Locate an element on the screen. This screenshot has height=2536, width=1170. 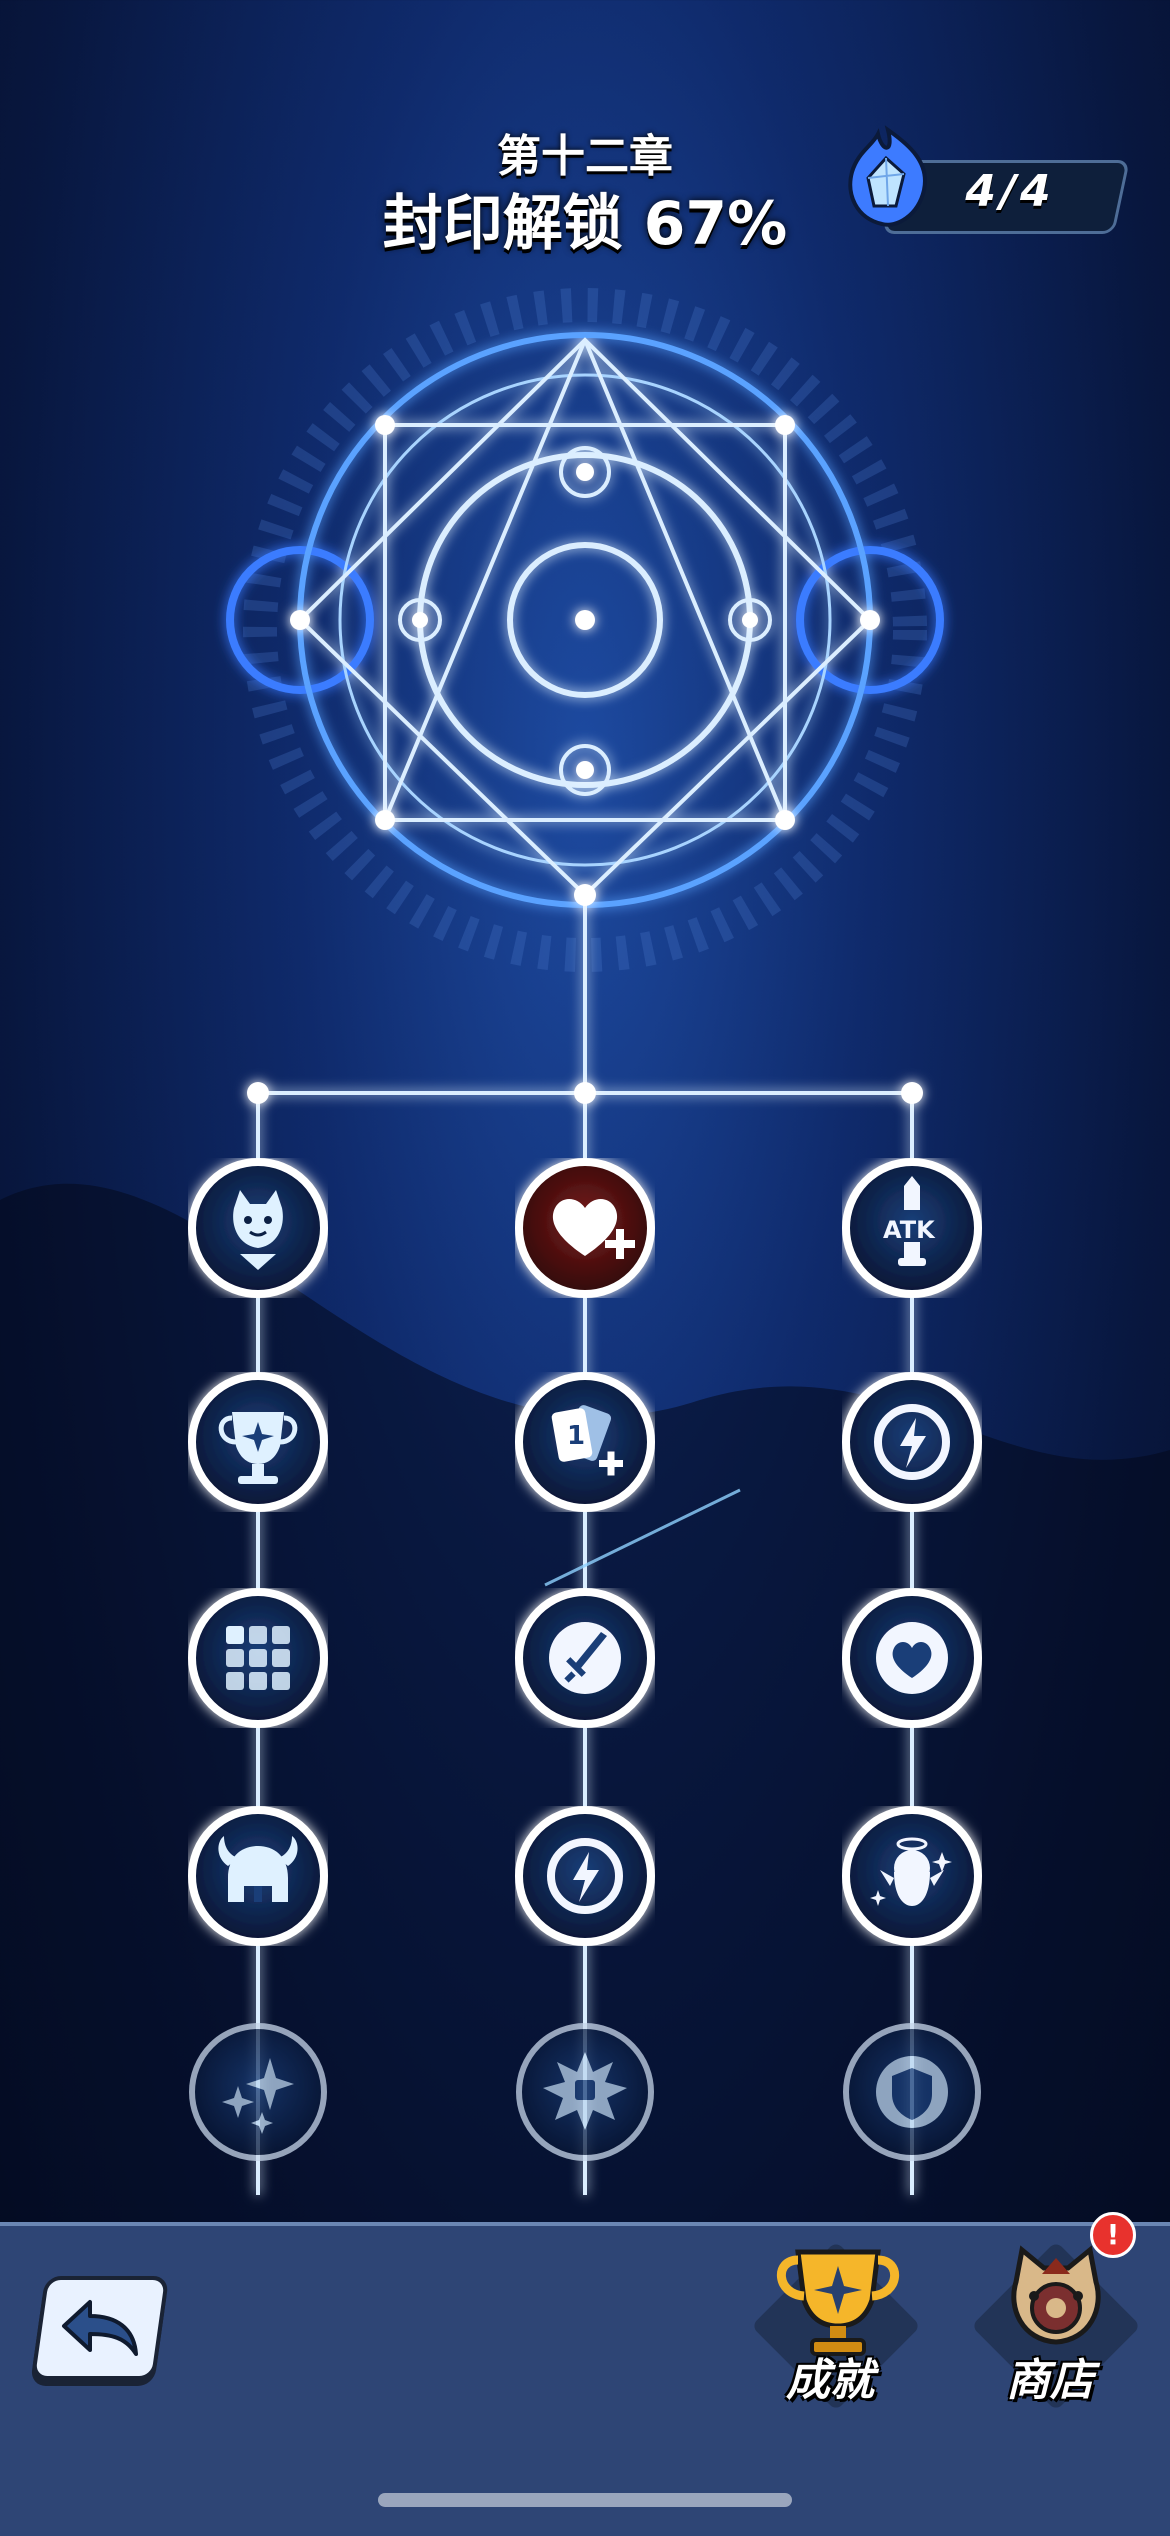
svg-text: ATK is located at coordinates (909, 1230).